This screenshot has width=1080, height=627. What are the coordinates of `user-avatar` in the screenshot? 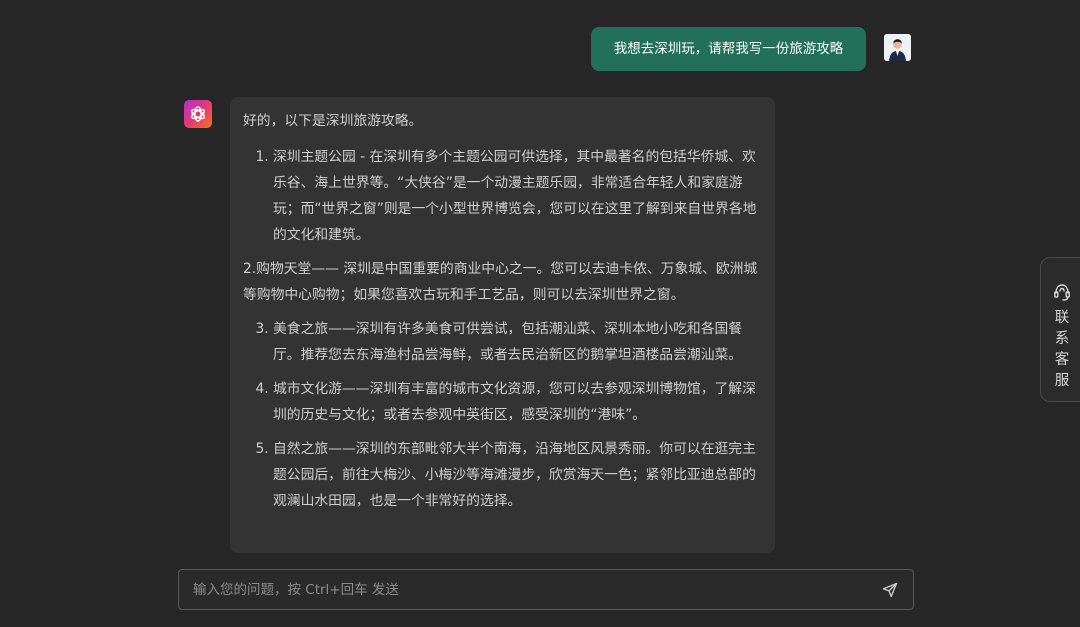 It's located at (897, 47).